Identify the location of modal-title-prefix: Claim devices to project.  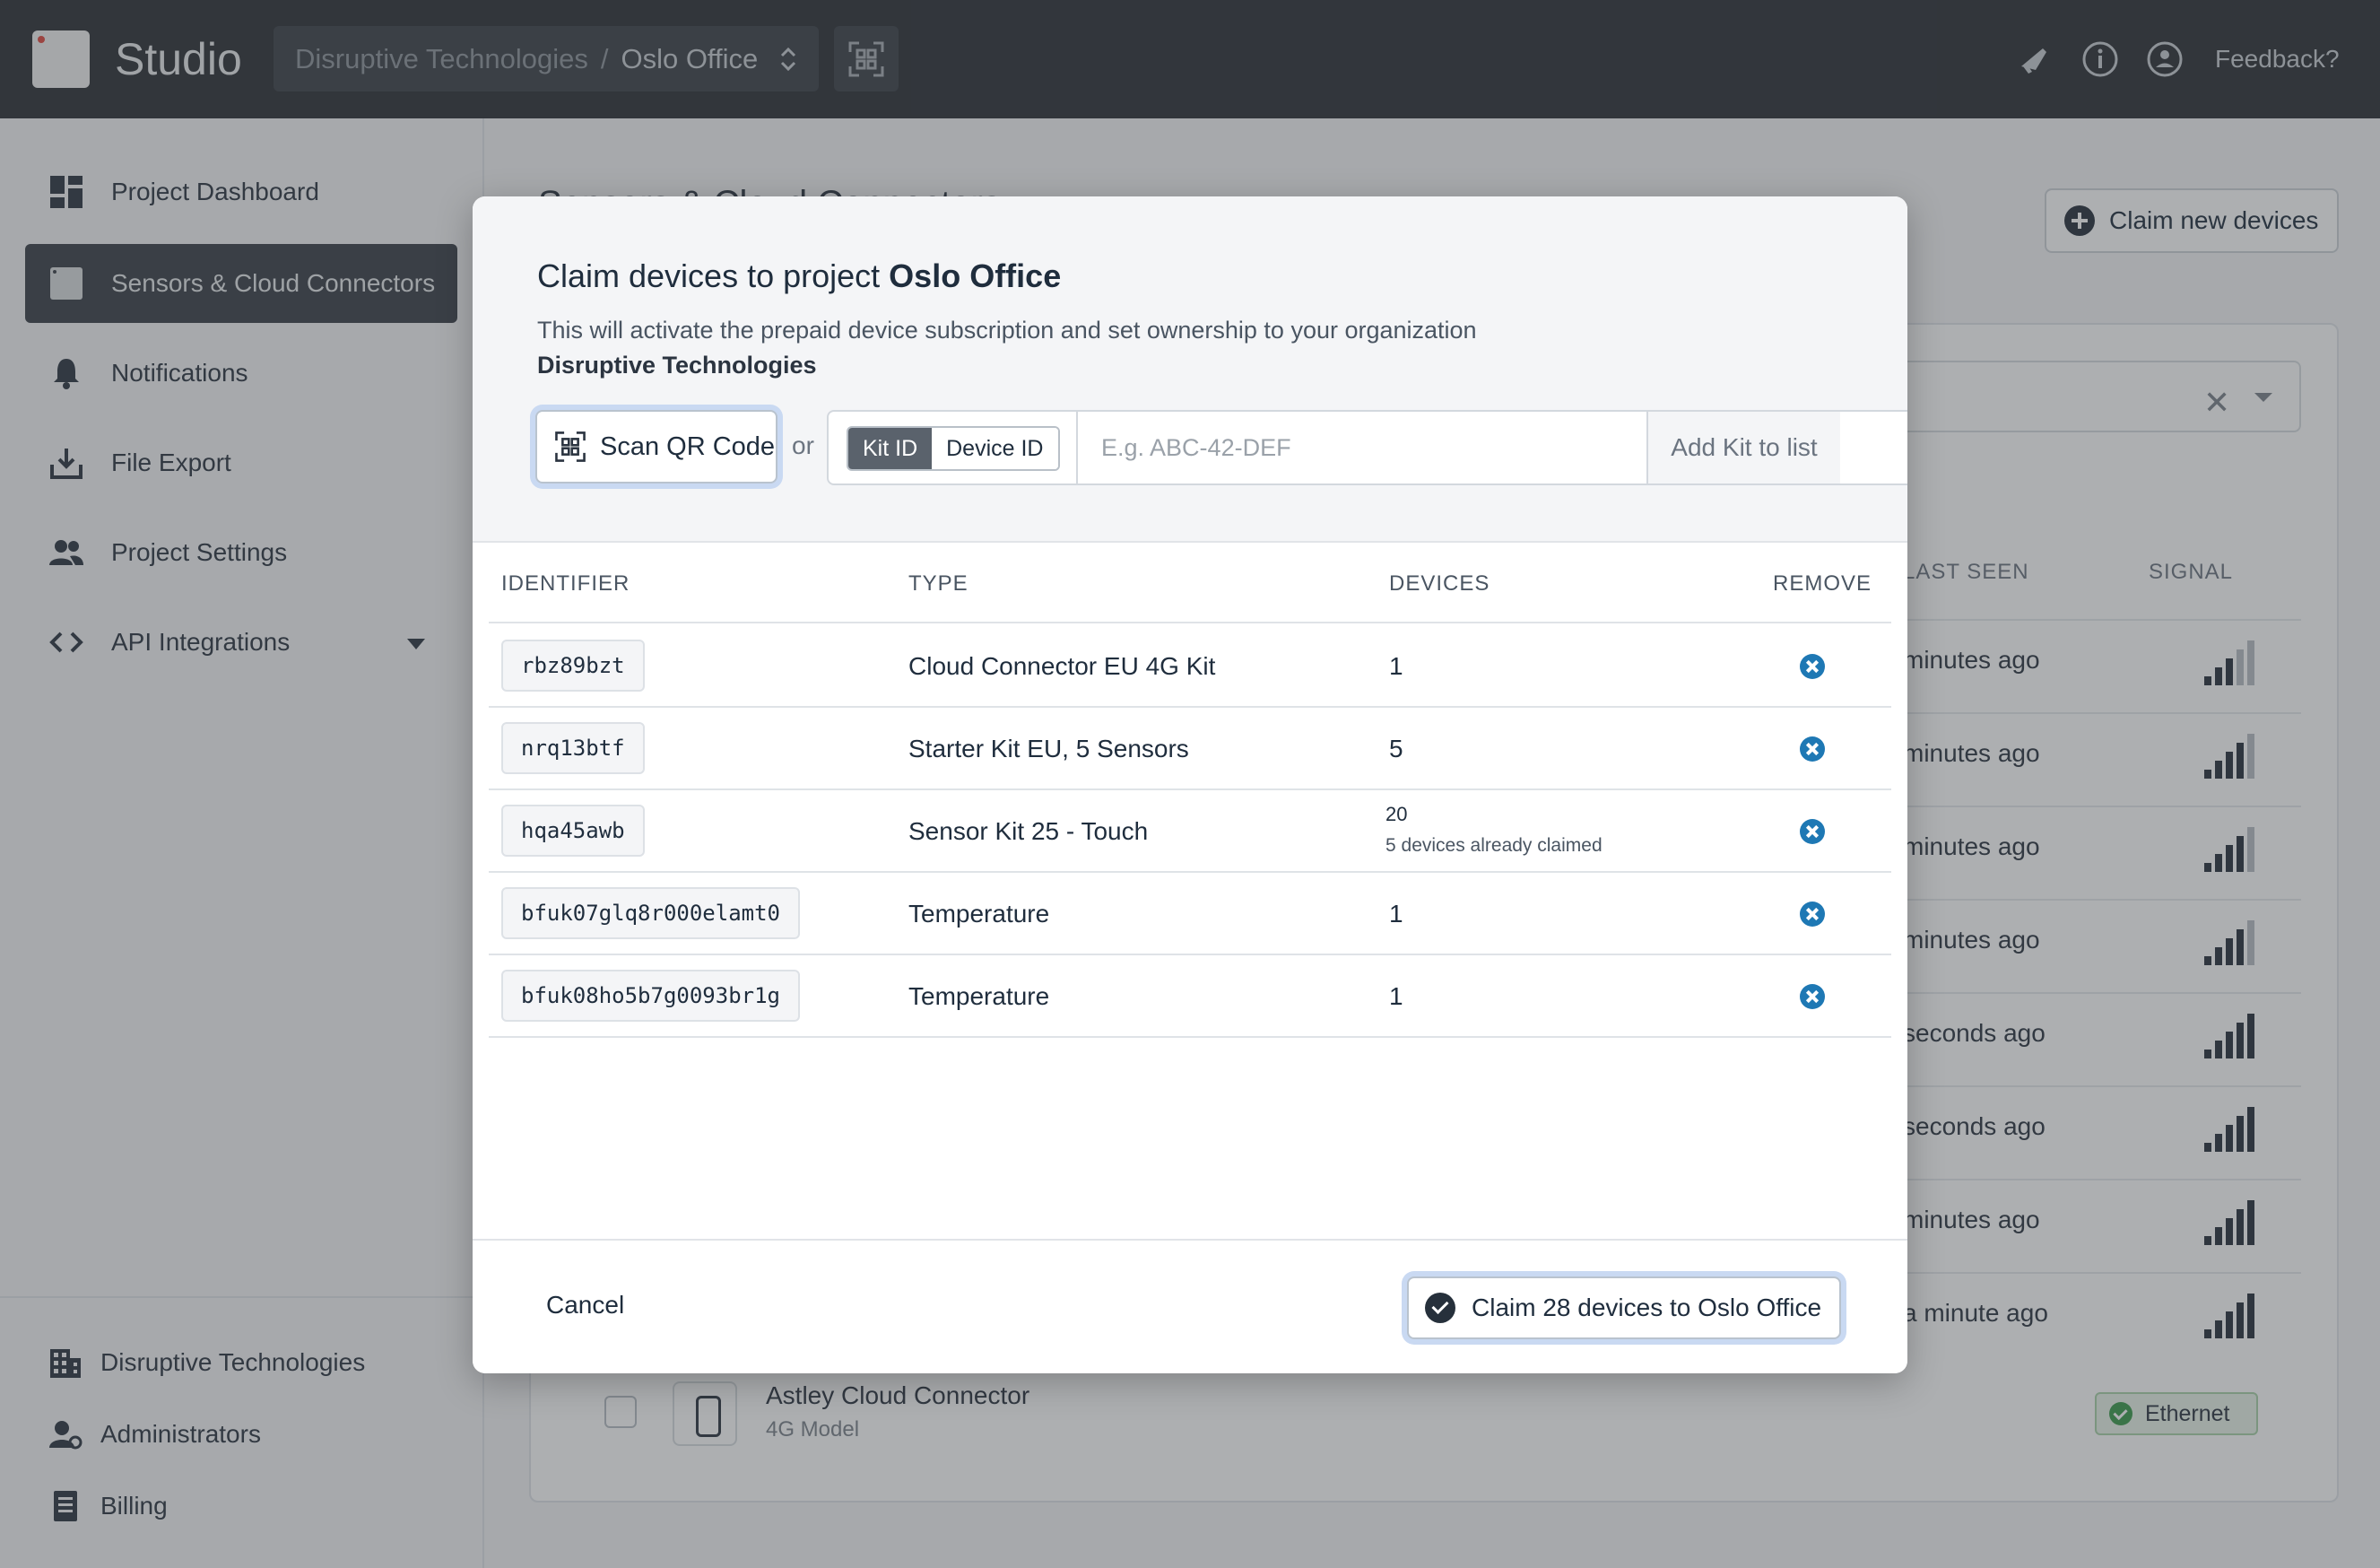
(709, 275).